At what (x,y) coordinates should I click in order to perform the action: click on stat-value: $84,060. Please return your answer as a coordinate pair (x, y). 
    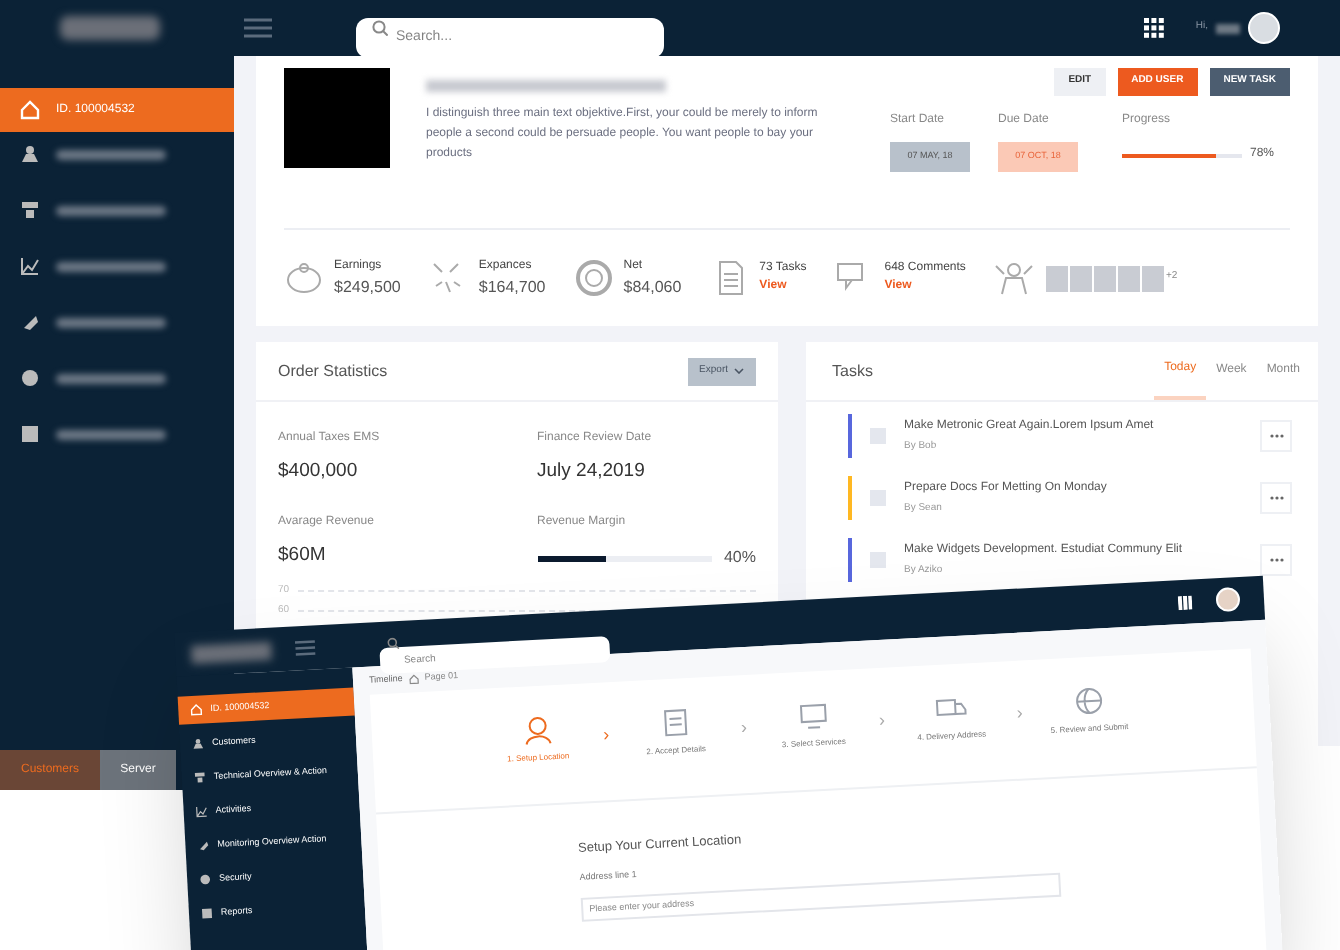
    Looking at the image, I should click on (652, 287).